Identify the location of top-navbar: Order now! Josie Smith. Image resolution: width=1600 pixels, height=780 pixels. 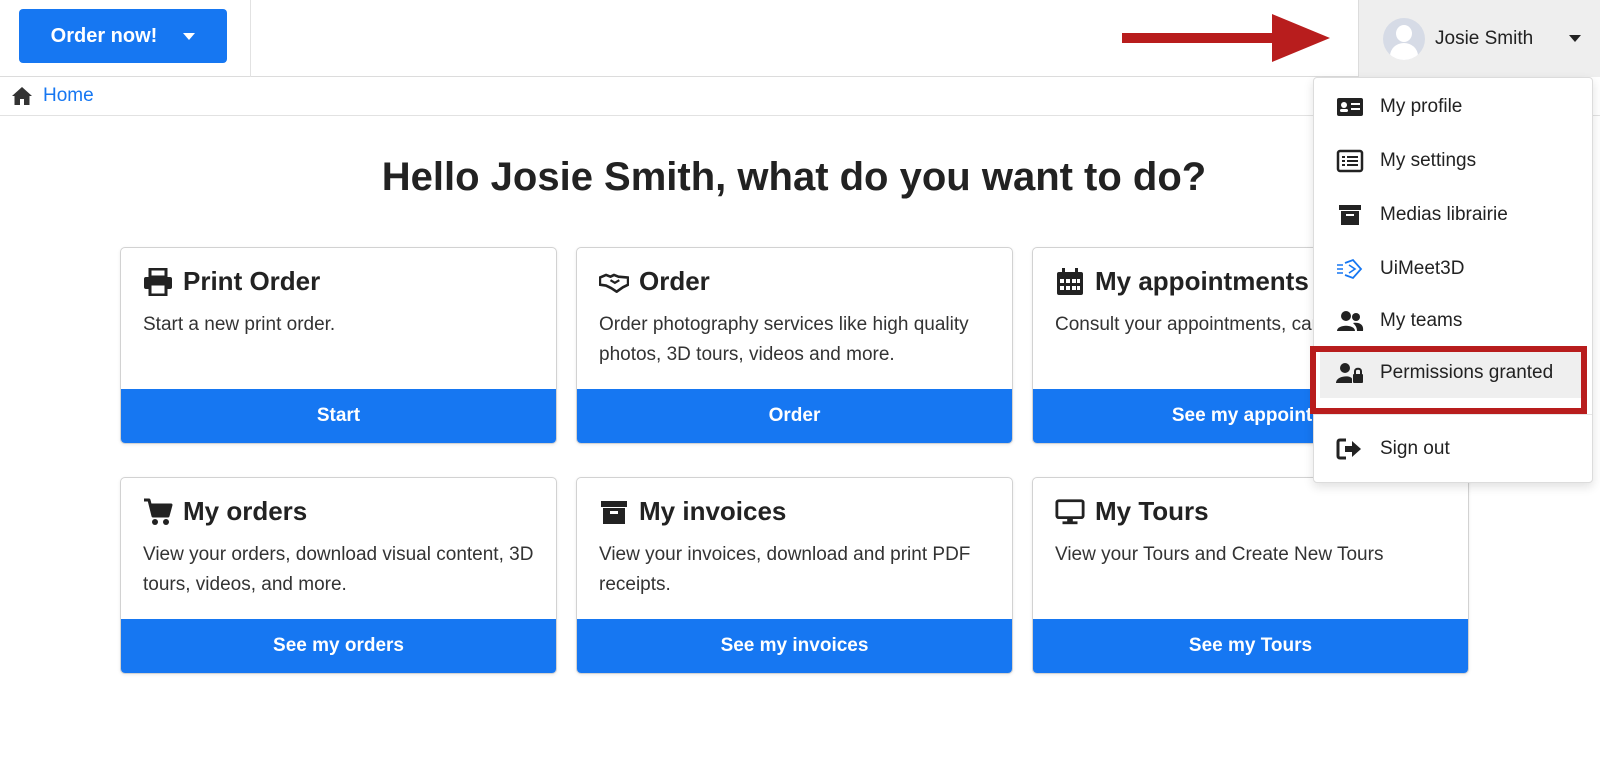
(800, 38).